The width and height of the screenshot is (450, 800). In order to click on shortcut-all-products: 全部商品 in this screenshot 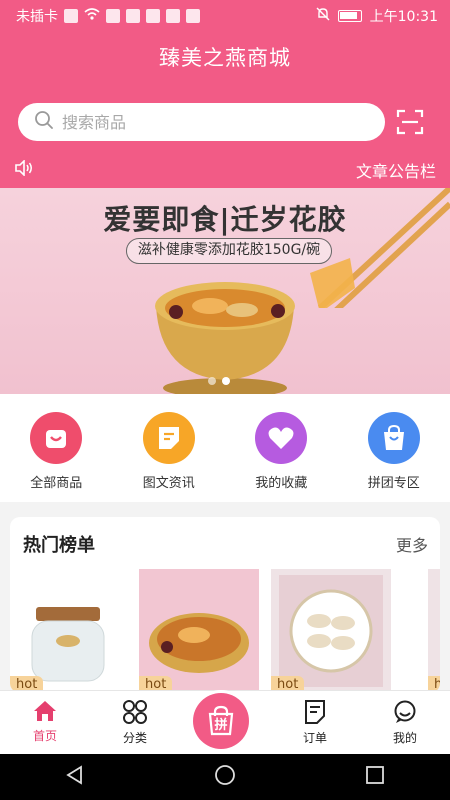, I will do `click(56, 457)`.